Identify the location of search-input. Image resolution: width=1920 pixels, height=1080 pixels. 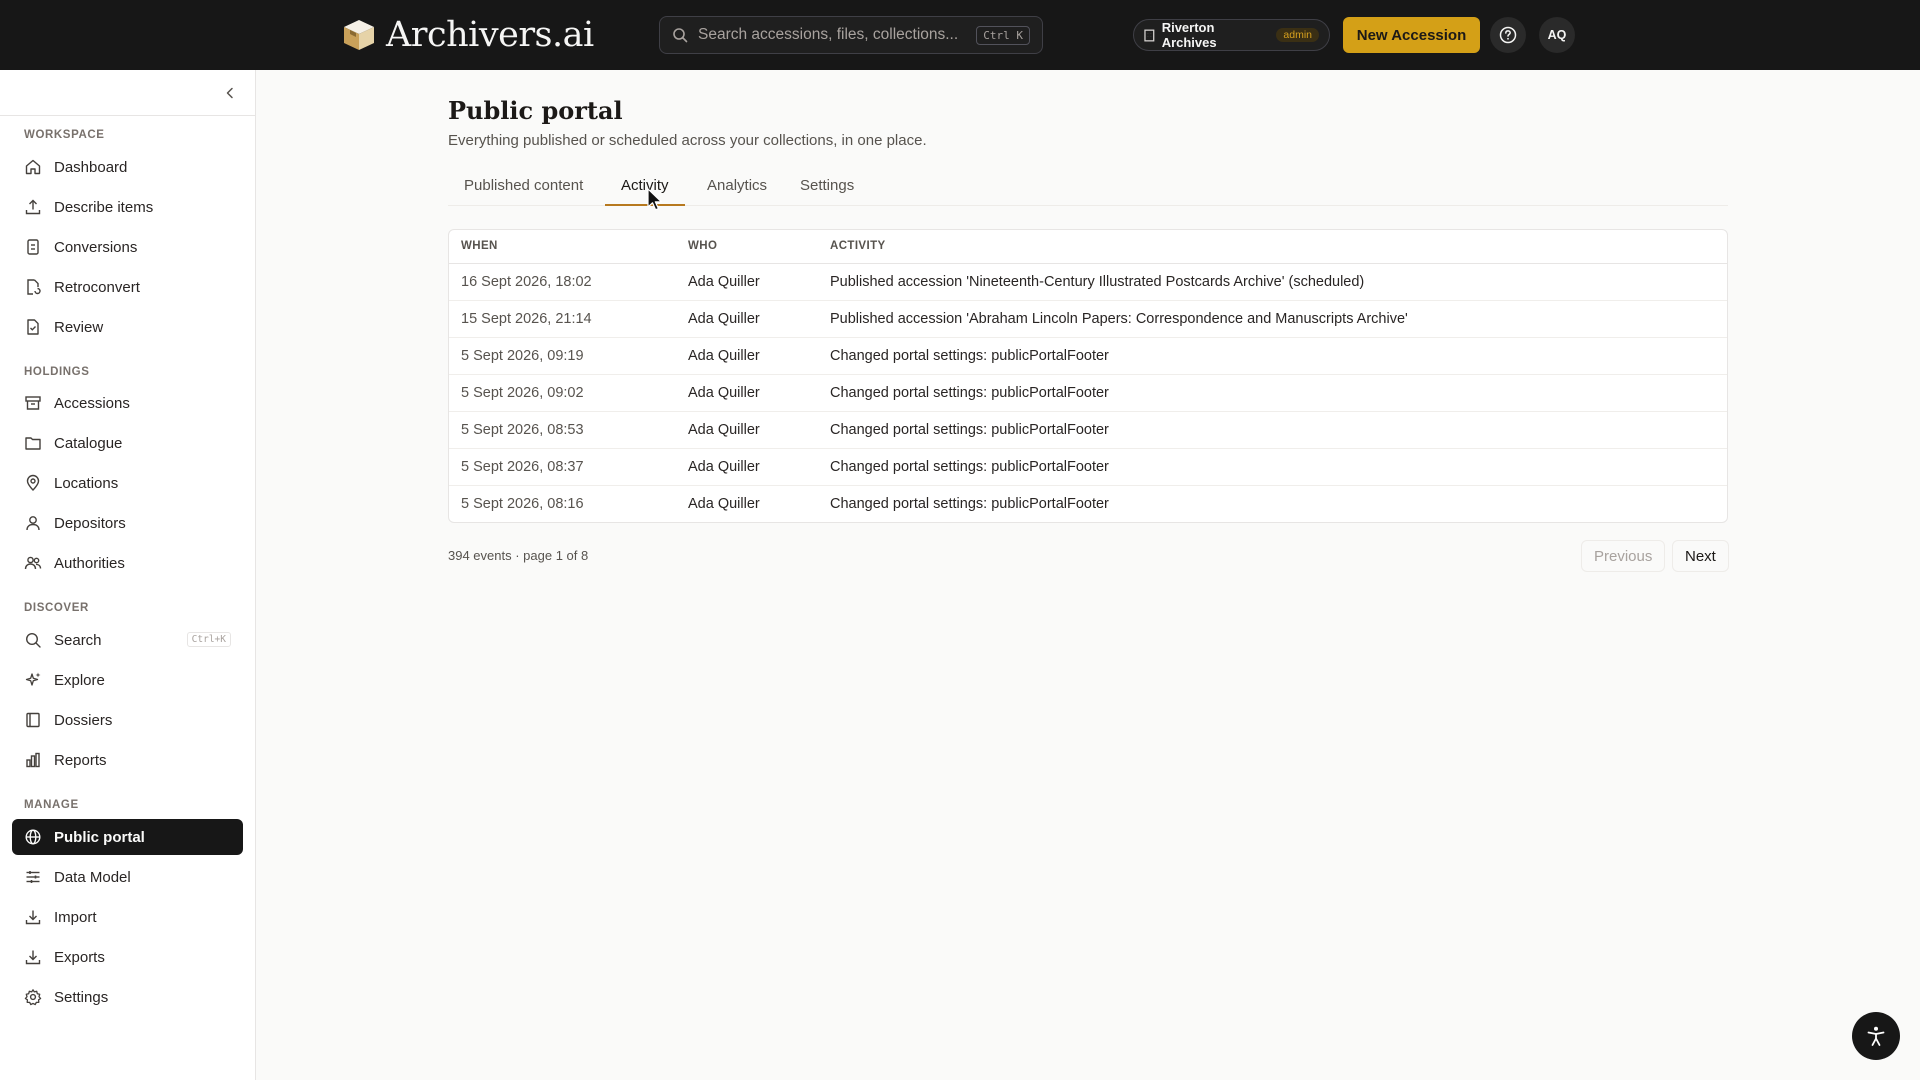
(832, 35).